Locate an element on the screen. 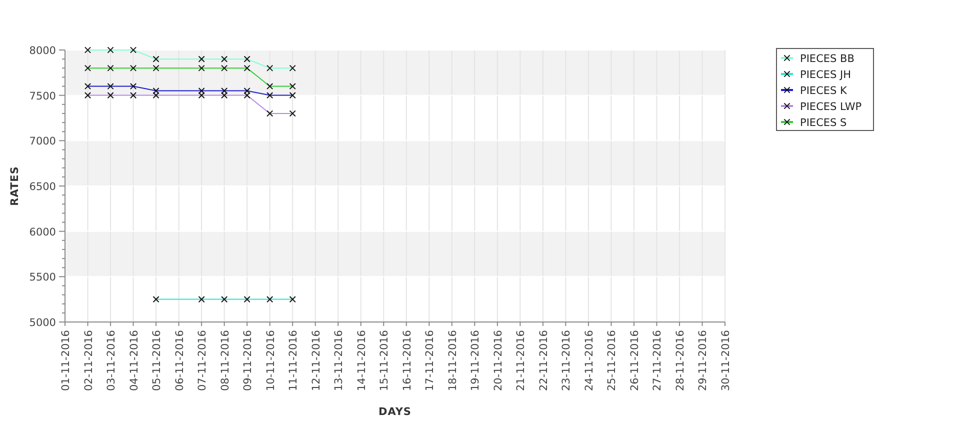 This screenshot has width=975, height=429. y-tick-label: 8000 is located at coordinates (42, 51).